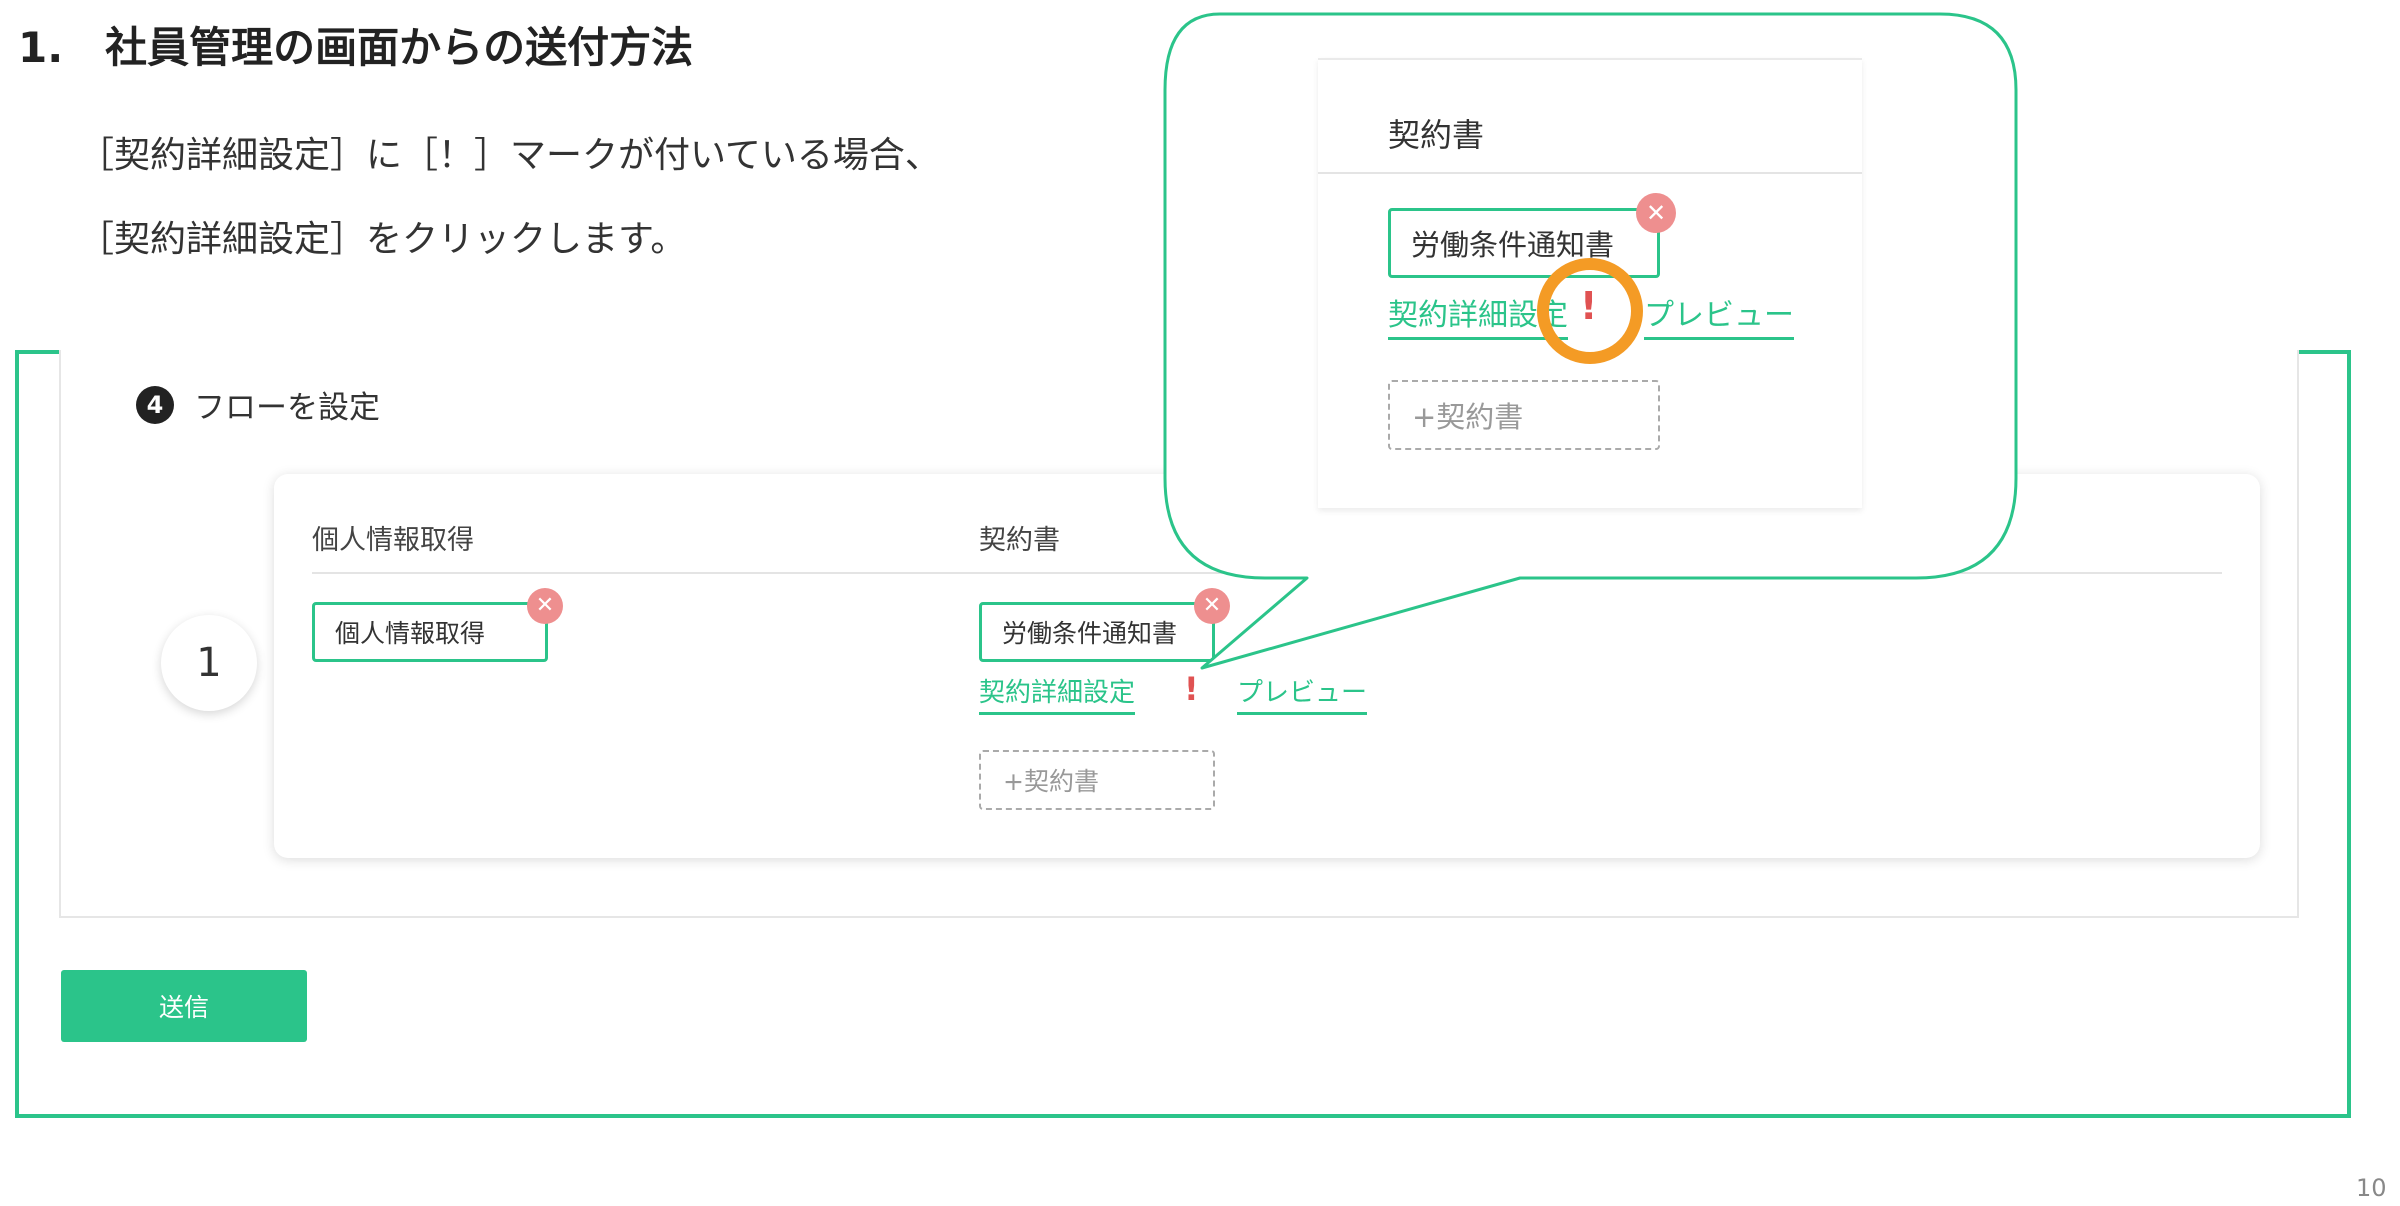 The height and width of the screenshot is (1206, 2400). I want to click on personal-info-item: 個人情報取得, so click(430, 632).